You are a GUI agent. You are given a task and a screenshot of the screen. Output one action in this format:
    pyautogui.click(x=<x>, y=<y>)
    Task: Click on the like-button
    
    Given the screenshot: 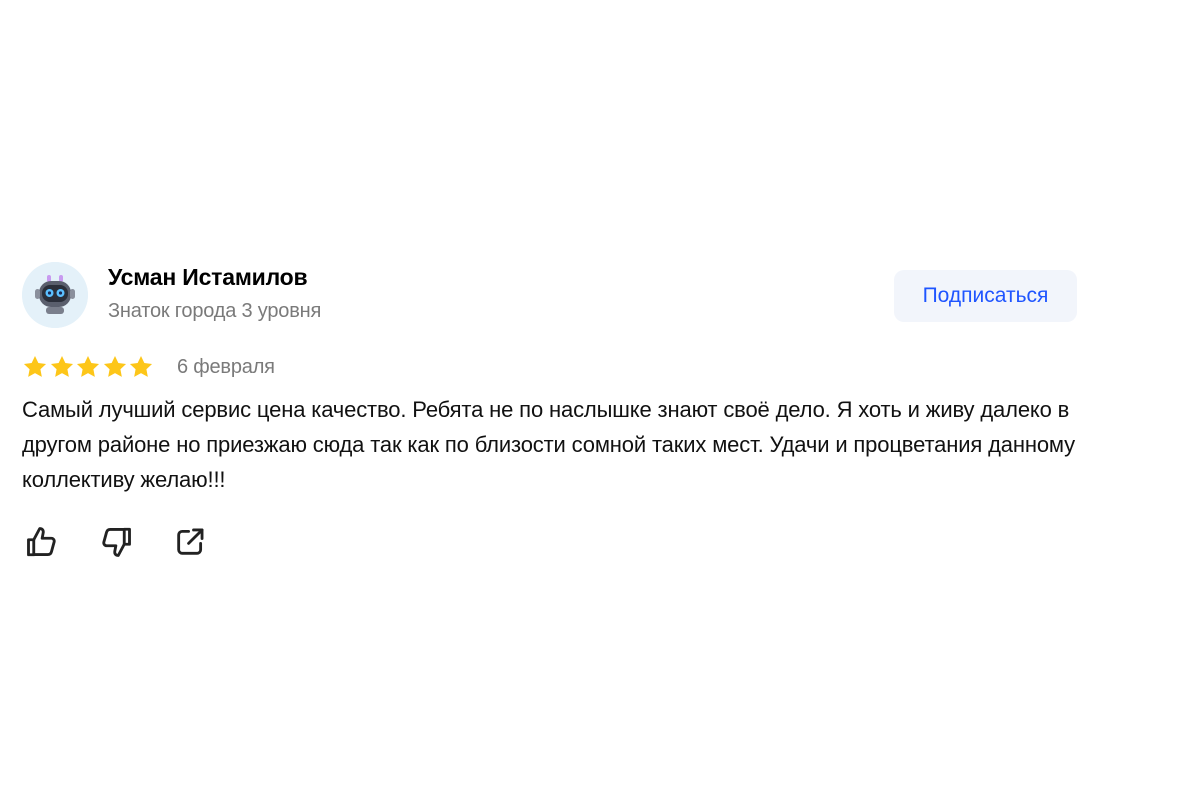 What is the action you would take?
    pyautogui.click(x=42, y=542)
    